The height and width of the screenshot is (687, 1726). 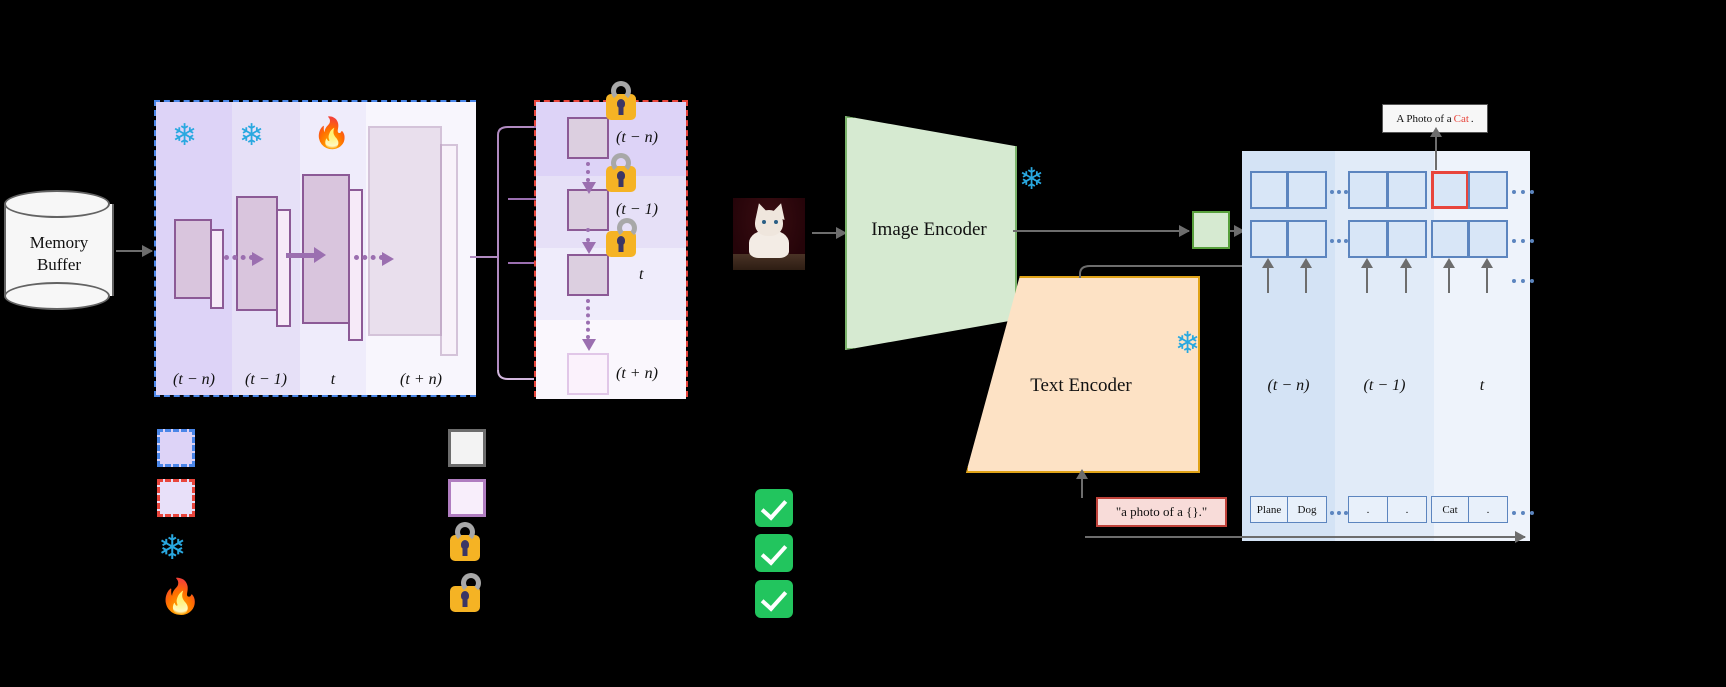 What do you see at coordinates (829, 233) in the screenshot?
I see `image-to-encoder-arrow` at bounding box center [829, 233].